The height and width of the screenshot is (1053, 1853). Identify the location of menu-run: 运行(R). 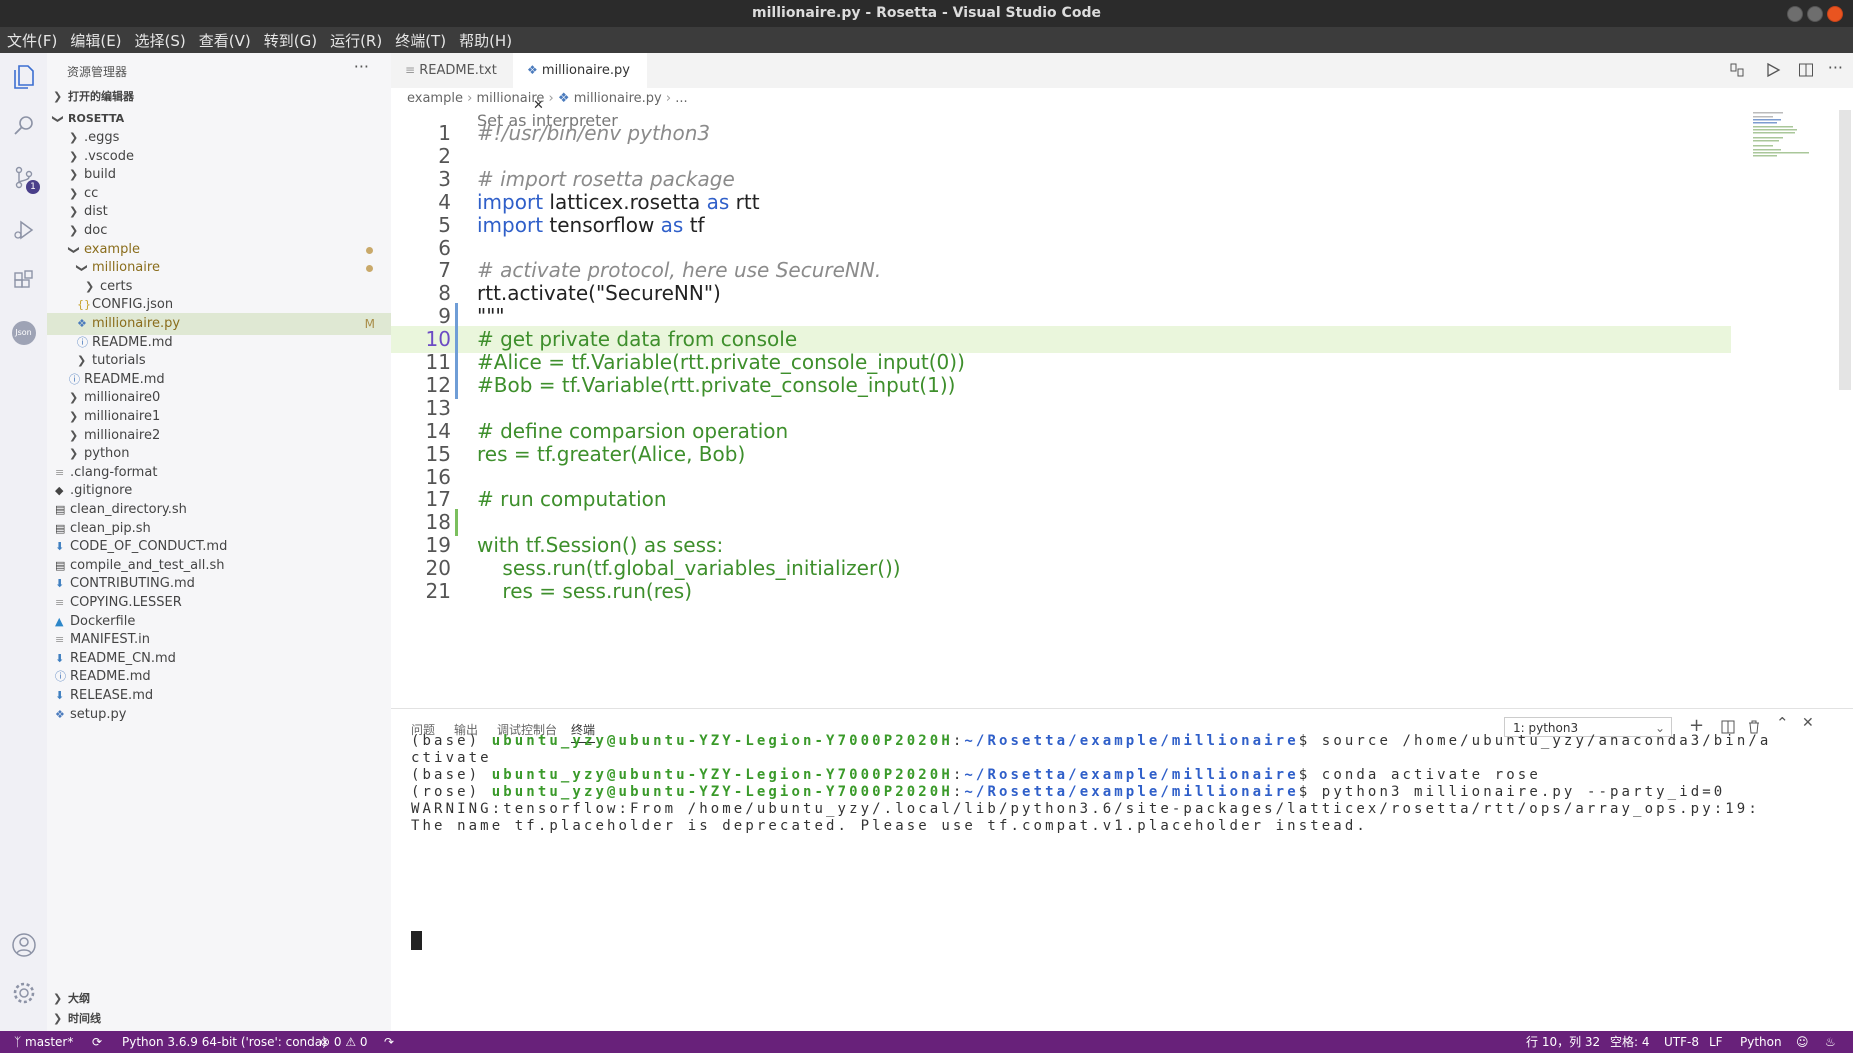
(355, 40).